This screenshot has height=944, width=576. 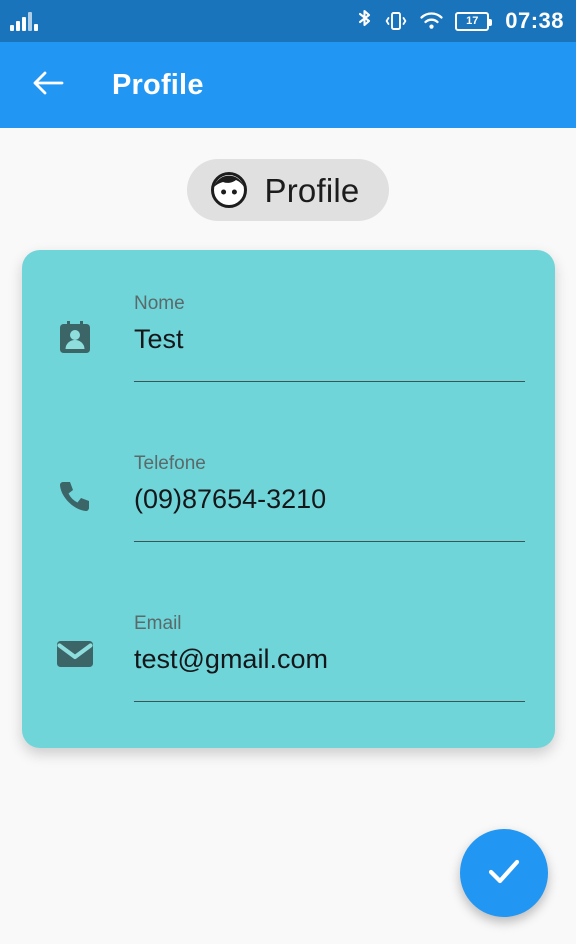 What do you see at coordinates (158, 623) in the screenshot?
I see `field-email-label: Email` at bounding box center [158, 623].